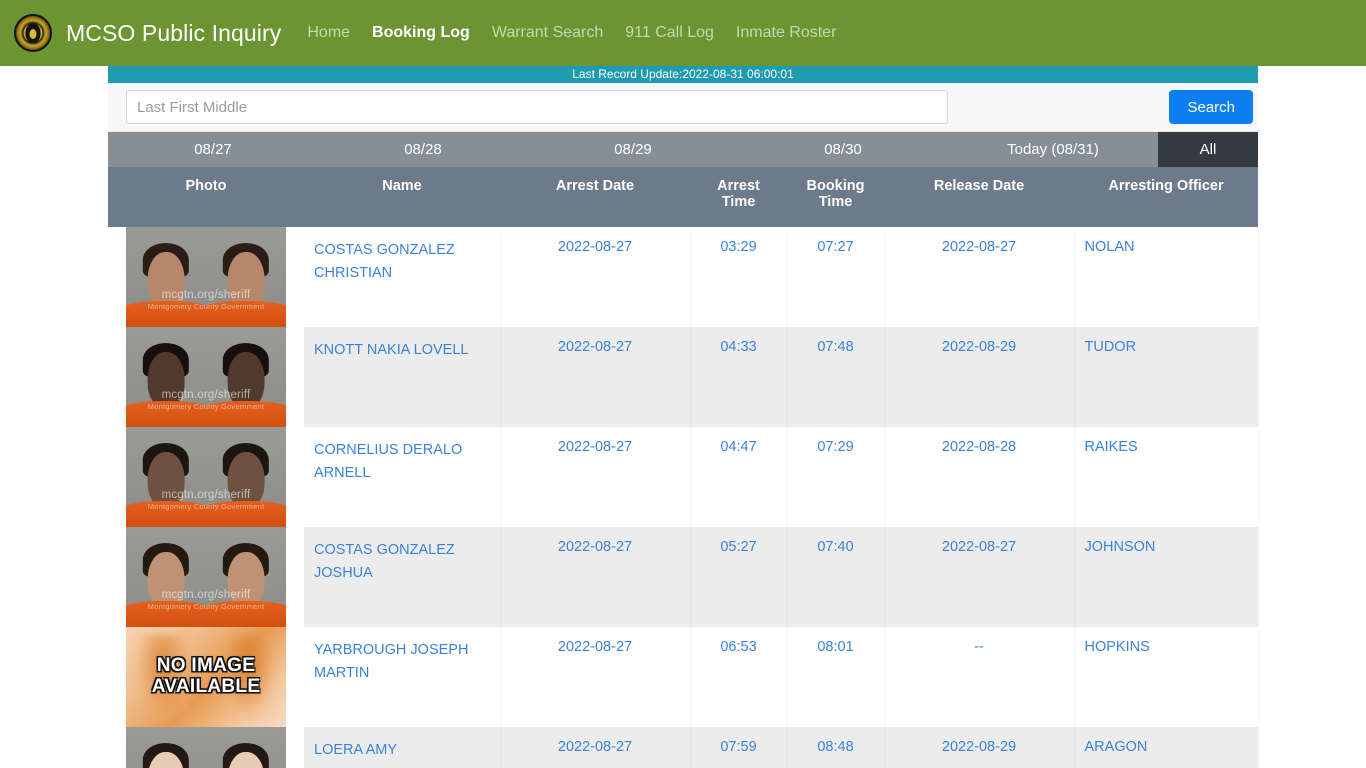 The image size is (1366, 768). What do you see at coordinates (979, 477) in the screenshot?
I see `release-date-cell: 2022-08-28` at bounding box center [979, 477].